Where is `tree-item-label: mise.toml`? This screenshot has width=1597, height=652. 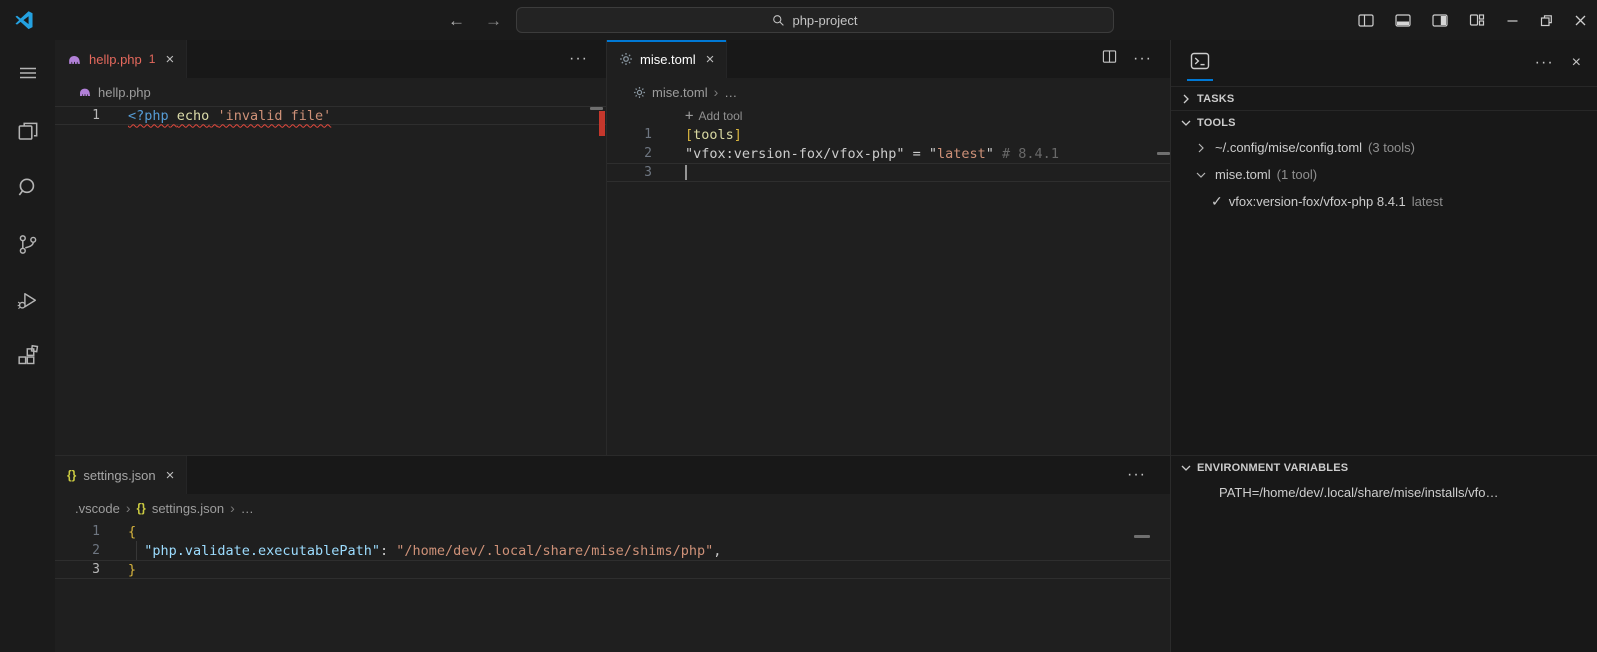
tree-item-label: mise.toml is located at coordinates (1243, 174).